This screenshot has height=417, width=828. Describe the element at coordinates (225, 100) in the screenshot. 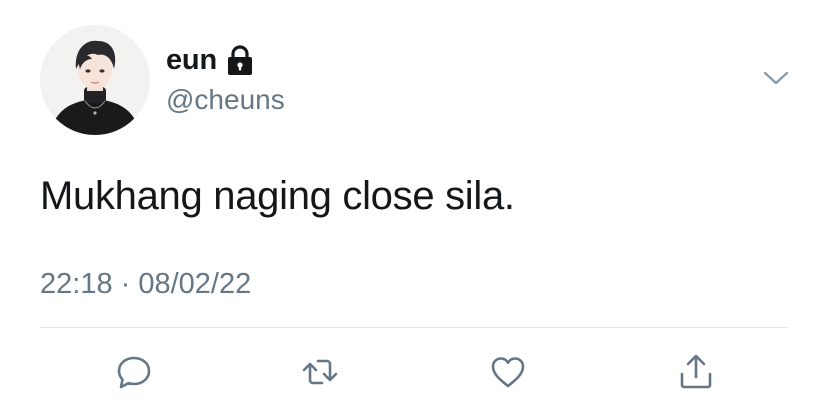

I see `username: @cheuns` at that location.